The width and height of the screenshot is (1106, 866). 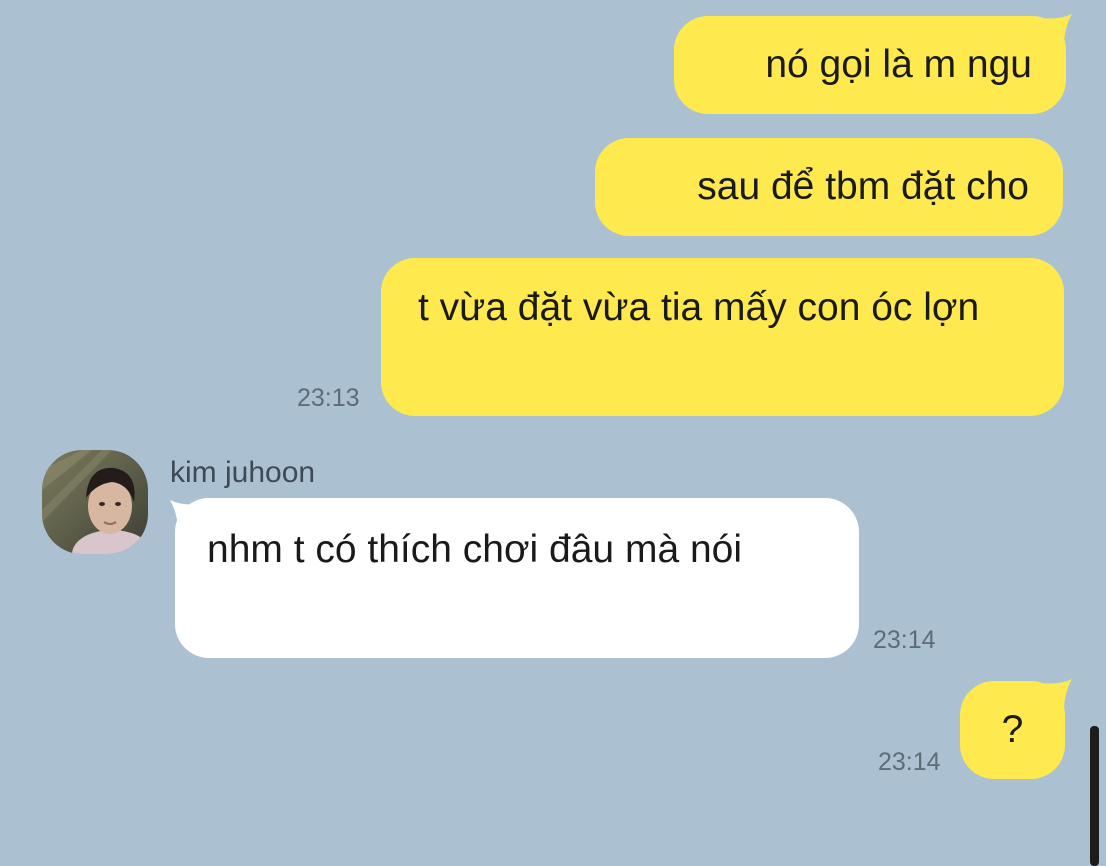 What do you see at coordinates (1094, 796) in the screenshot?
I see `scrollbar` at bounding box center [1094, 796].